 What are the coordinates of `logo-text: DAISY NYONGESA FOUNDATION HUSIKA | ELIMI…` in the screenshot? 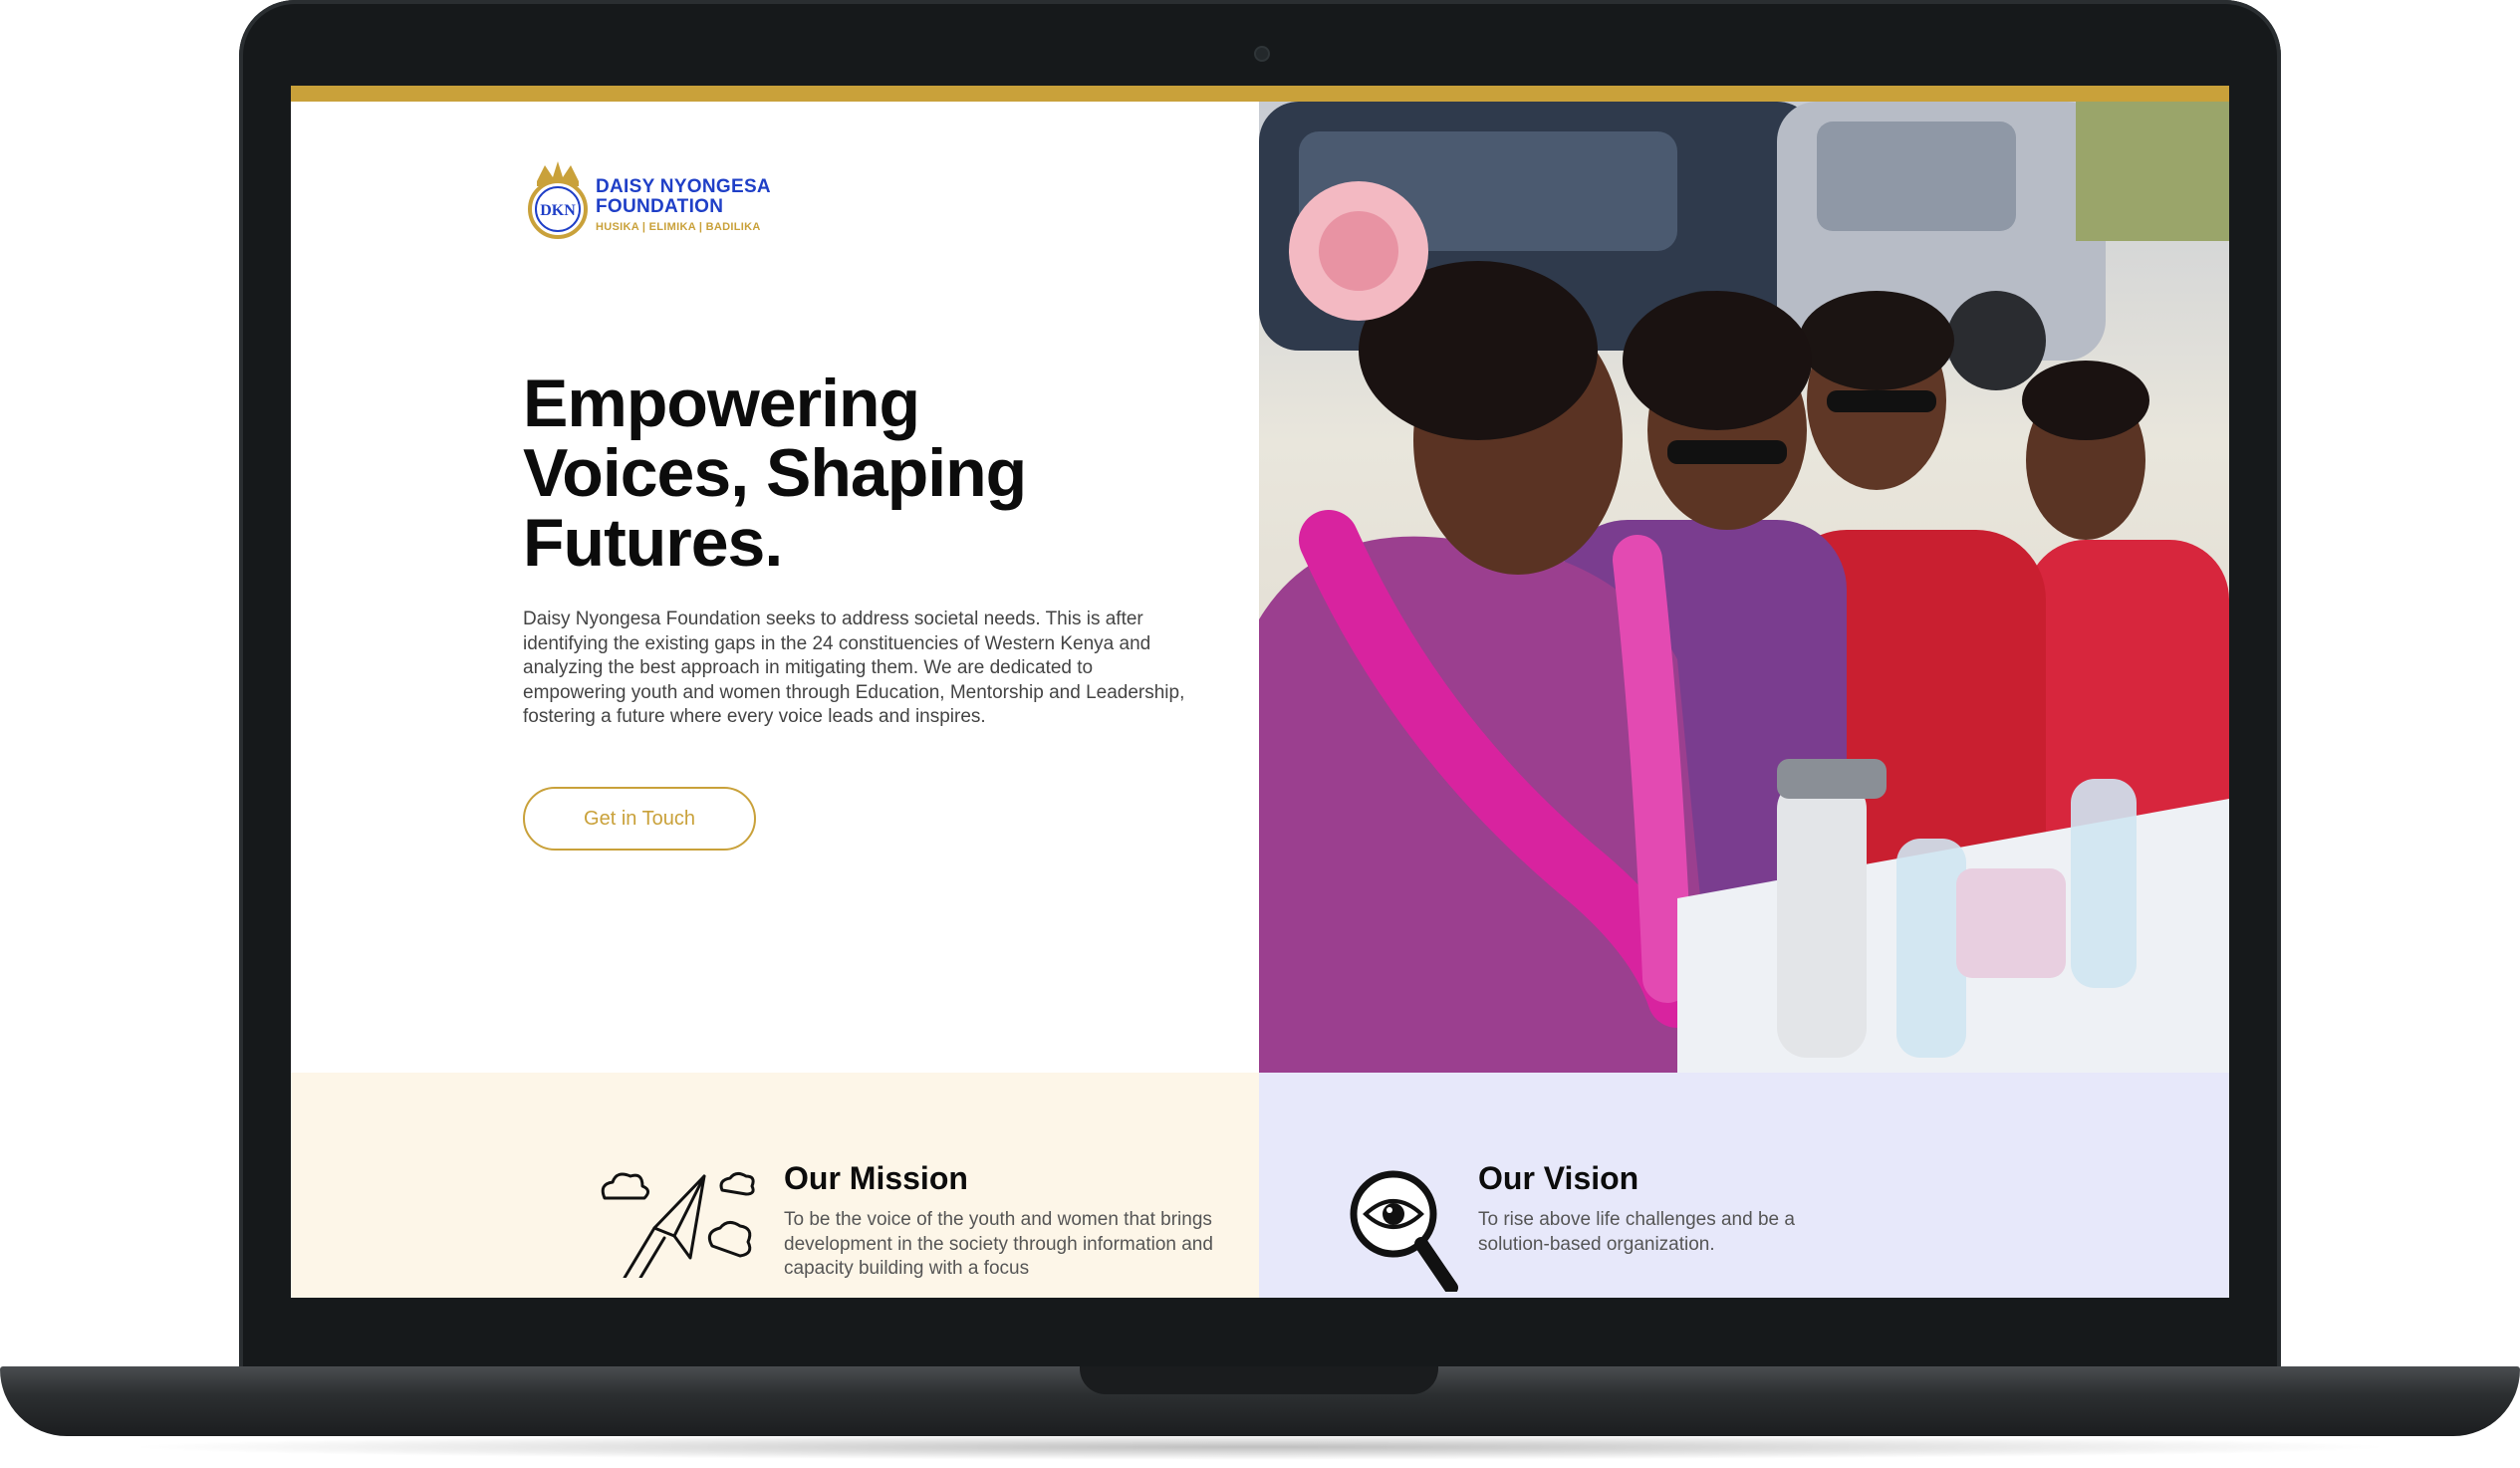 It's located at (683, 205).